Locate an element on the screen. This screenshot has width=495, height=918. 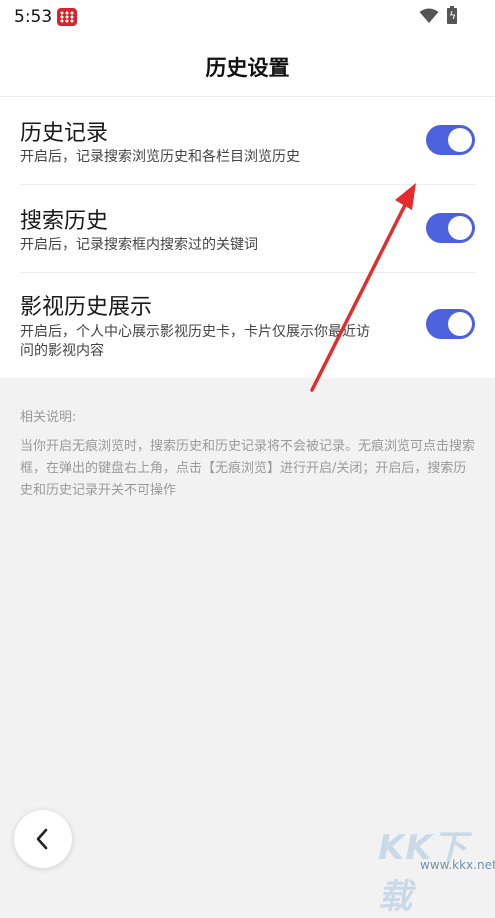
chevron-left-icon is located at coordinates (42, 839).